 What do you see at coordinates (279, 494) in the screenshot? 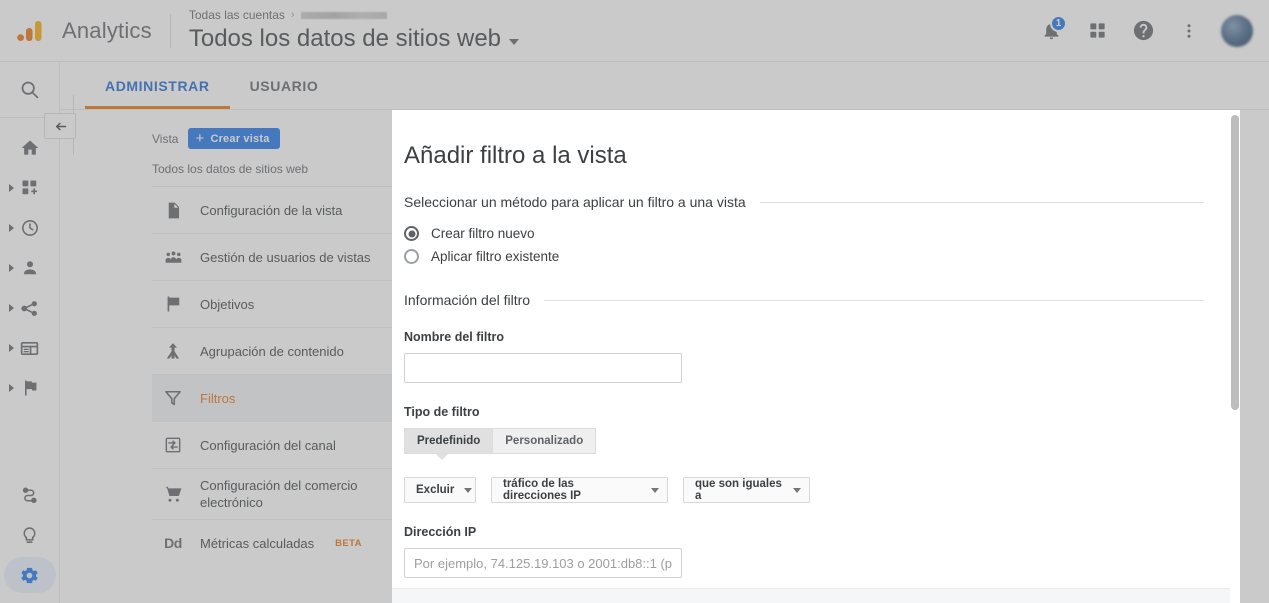
I see `admin-item-label: Configuración del comercio electrónico` at bounding box center [279, 494].